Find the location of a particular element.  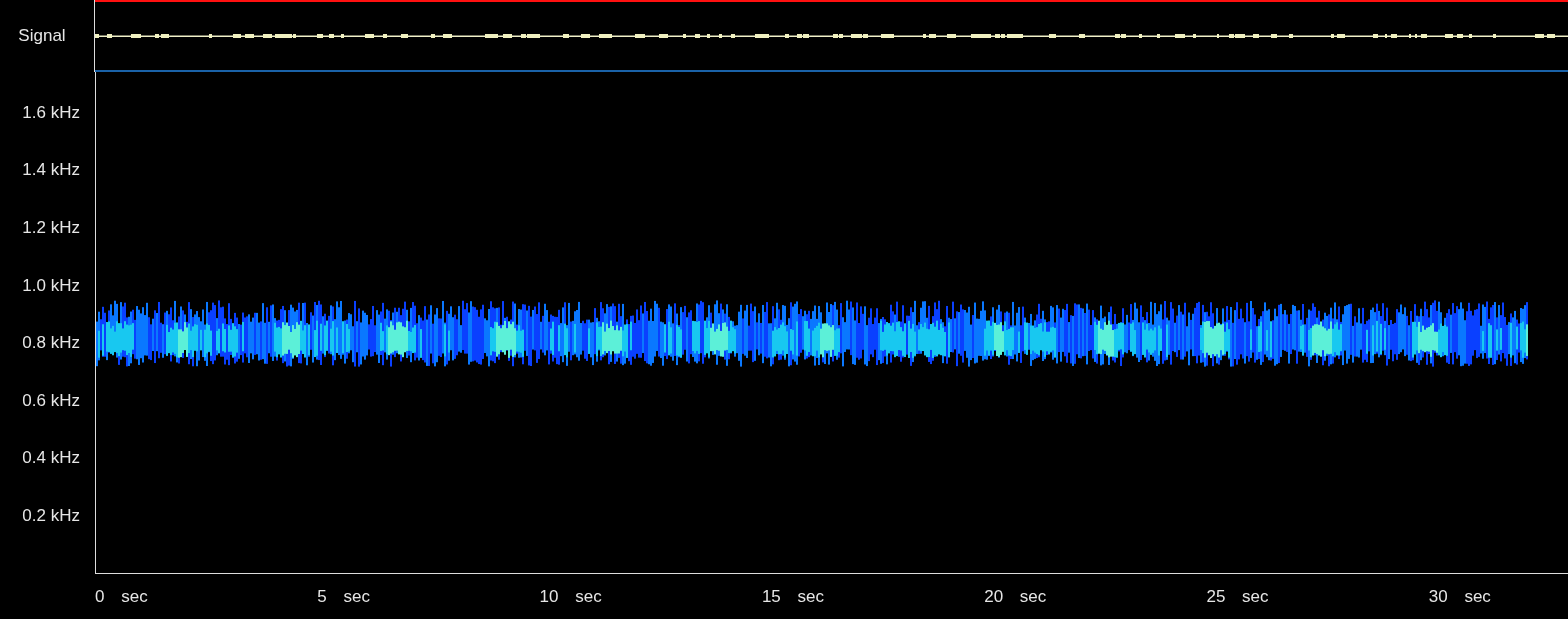

y-axis-label: 1.0 kHz is located at coordinates (51, 285).